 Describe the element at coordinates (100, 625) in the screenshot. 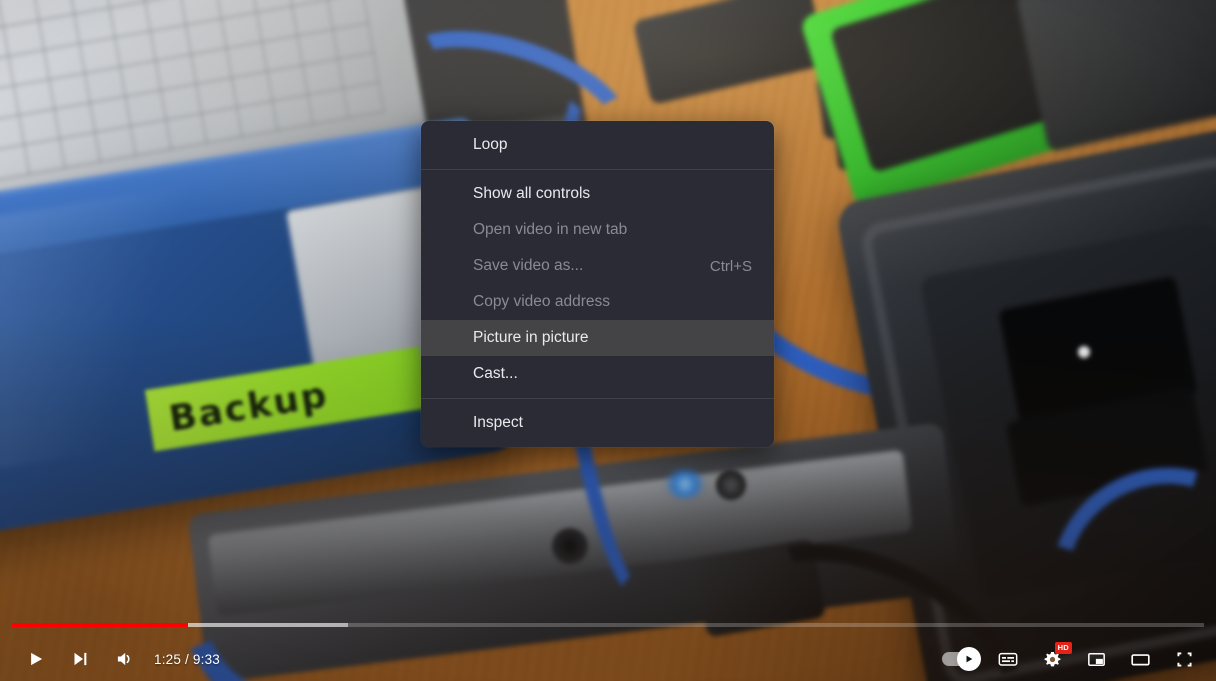

I see `progress-played` at that location.